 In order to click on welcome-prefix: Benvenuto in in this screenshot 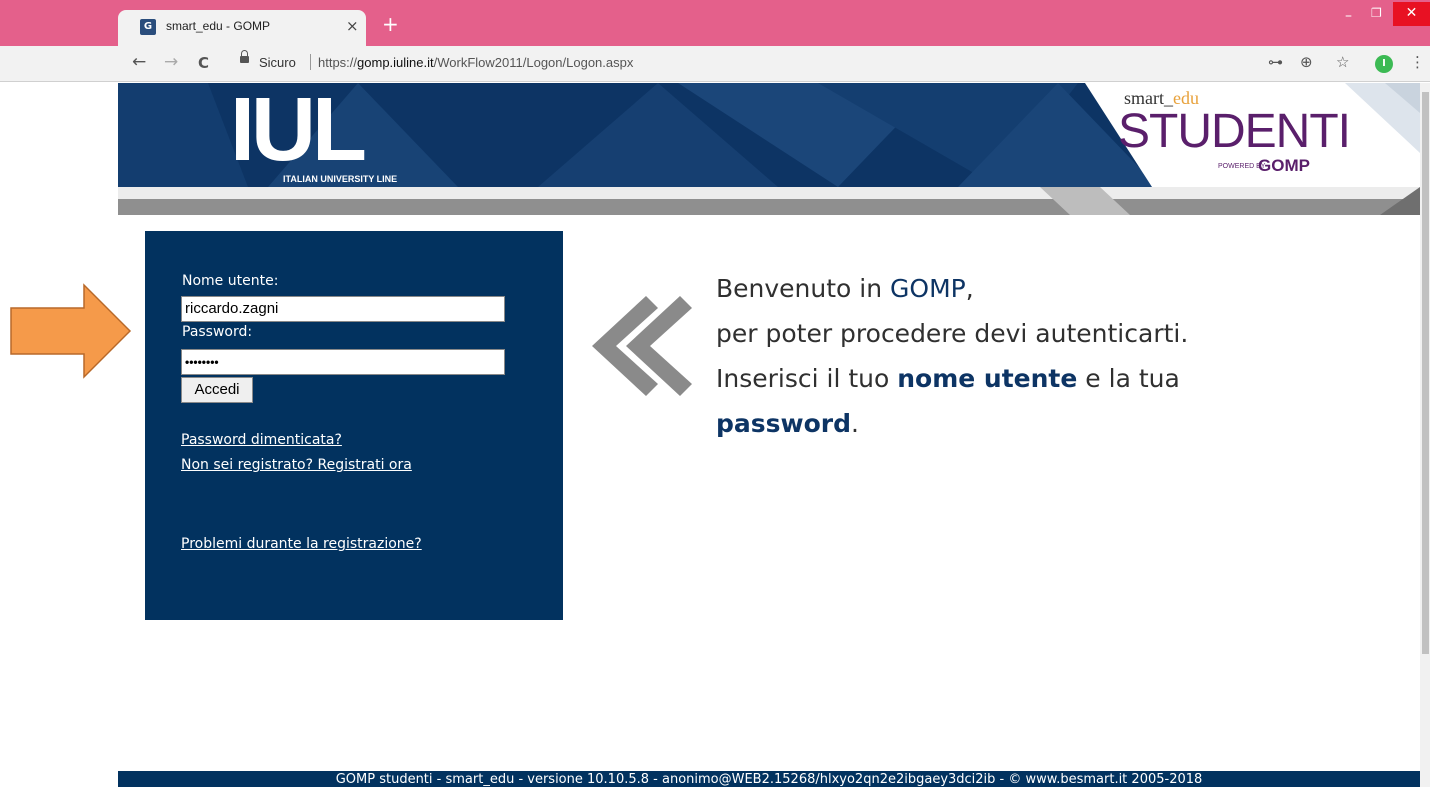, I will do `click(803, 288)`.